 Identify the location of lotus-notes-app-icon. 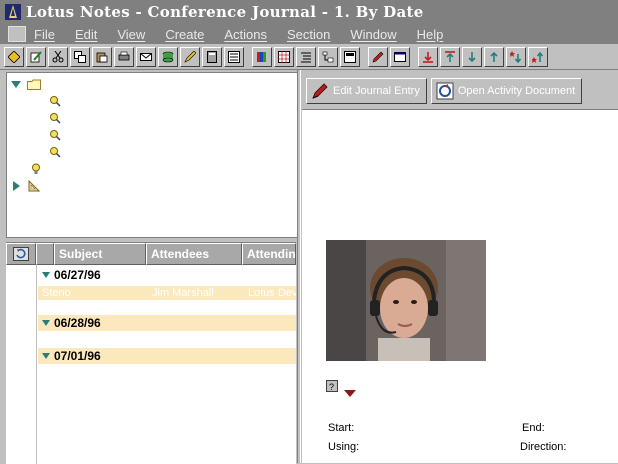
(13, 12).